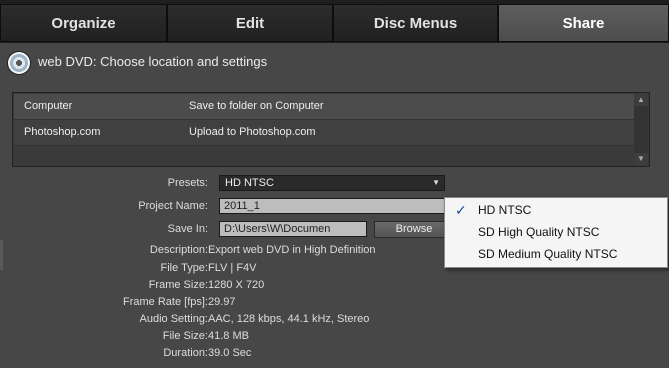  What do you see at coordinates (415, 23) in the screenshot?
I see `tab-disc-menus: Disc Menus` at bounding box center [415, 23].